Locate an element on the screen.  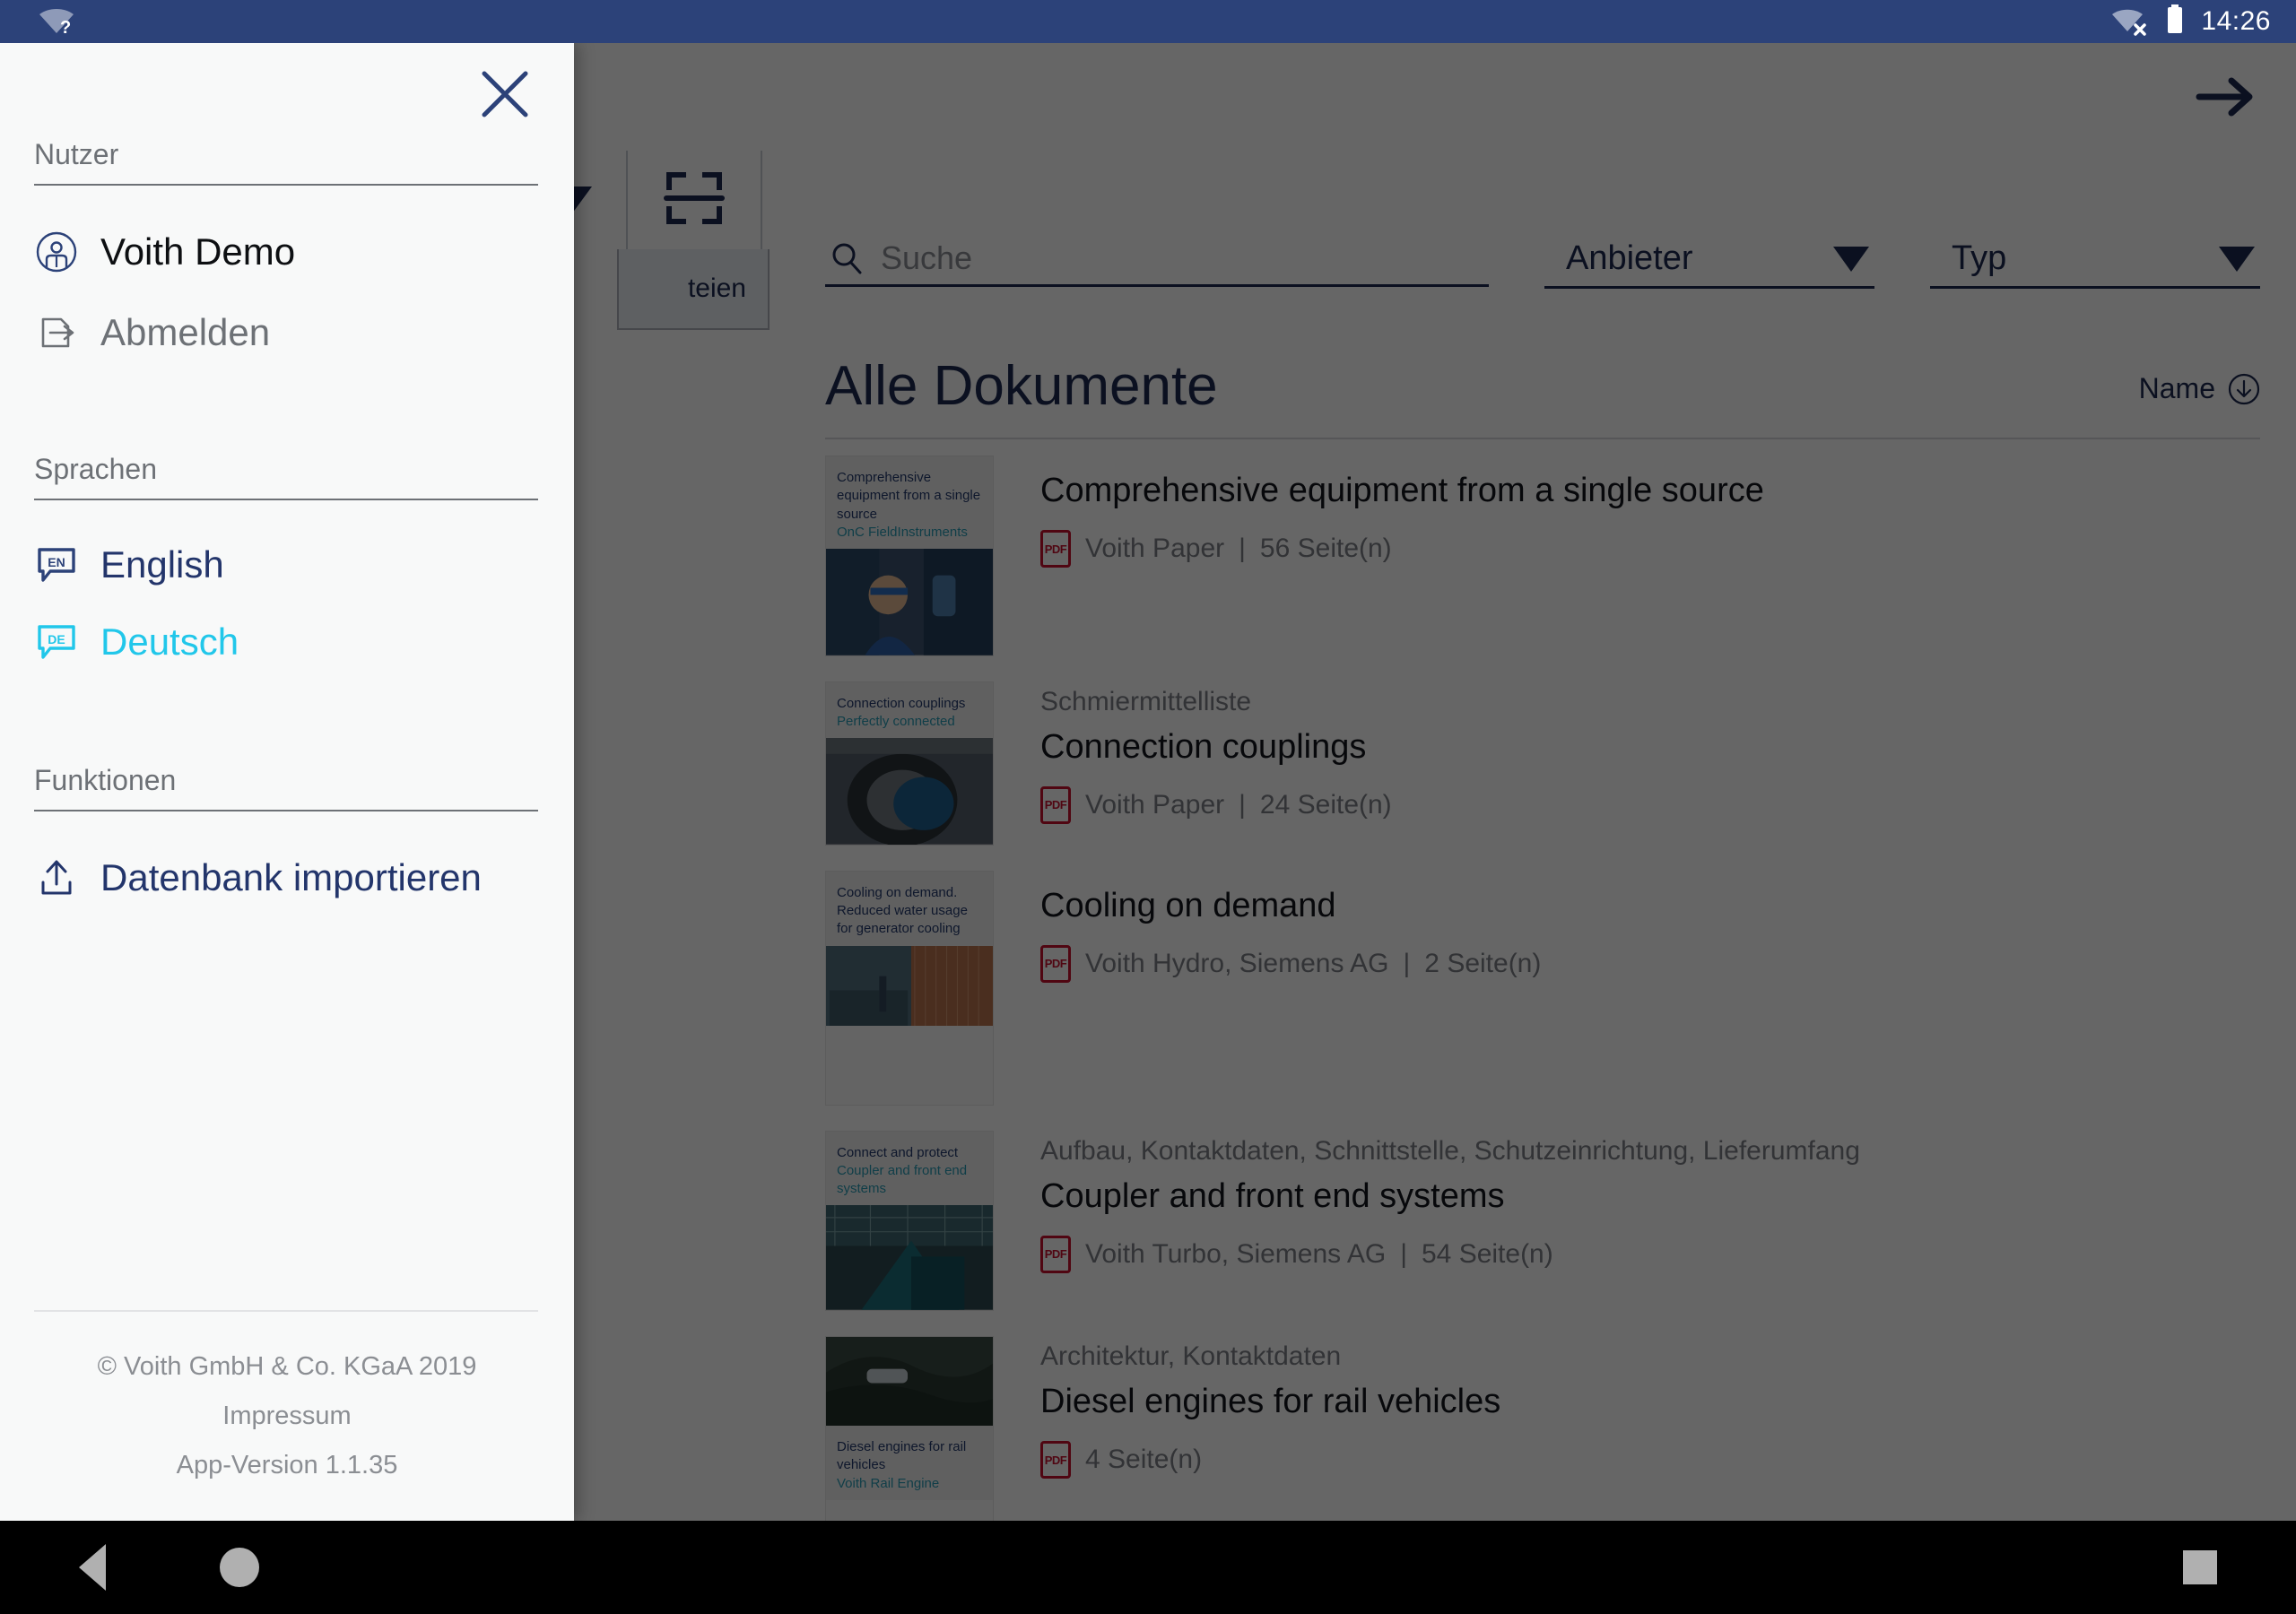
android-status-bar: ? 14:26 is located at coordinates (1148, 21).